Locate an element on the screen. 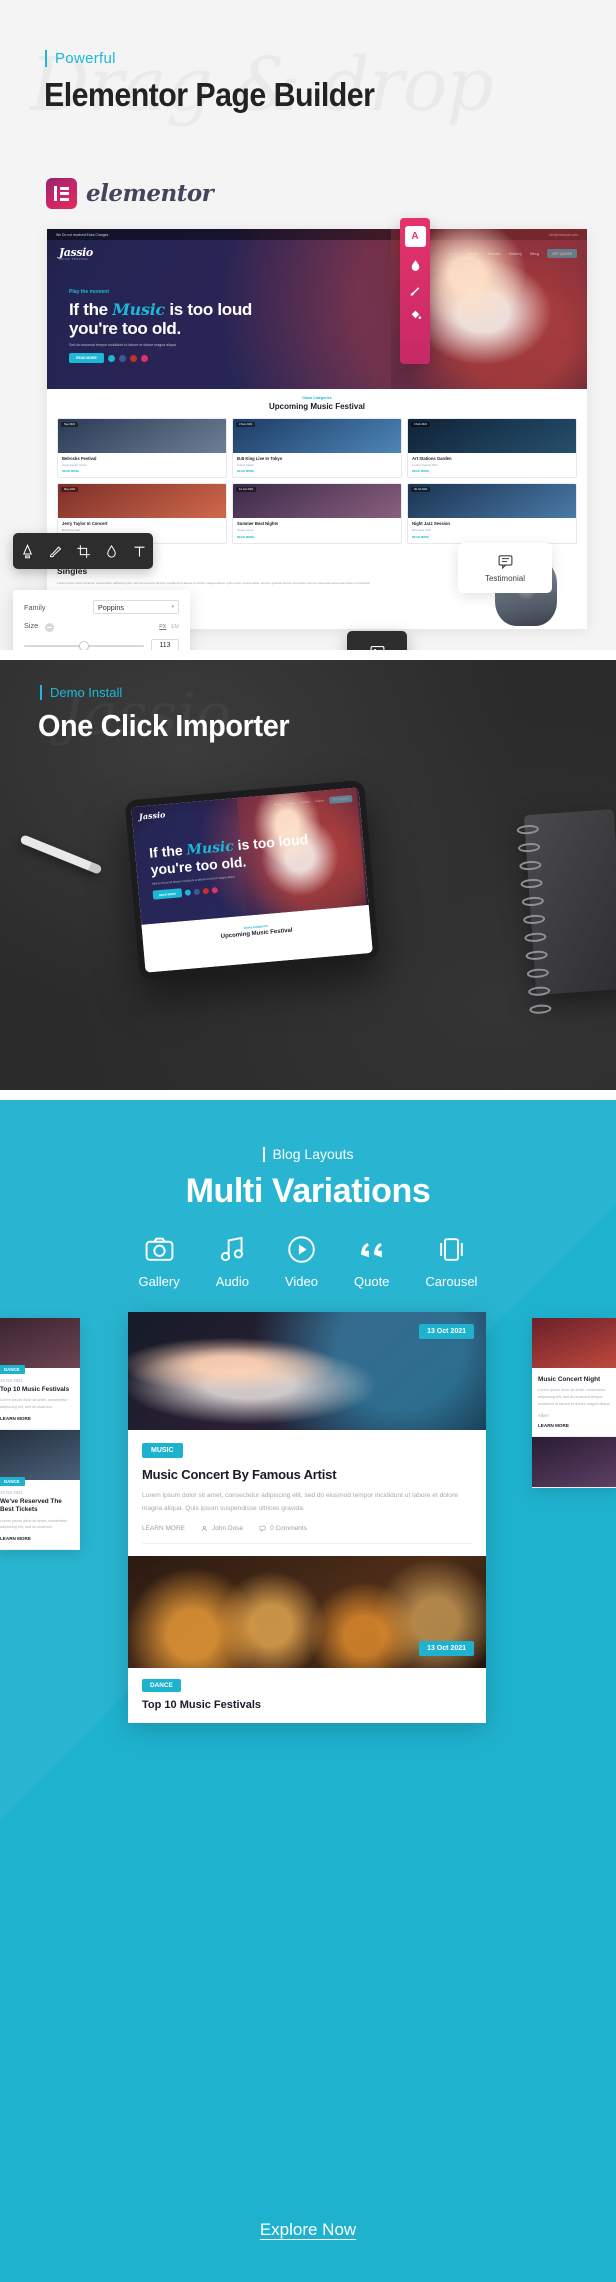 This screenshot has height=2282, width=616. widget-letter-badge: A is located at coordinates (415, 236).